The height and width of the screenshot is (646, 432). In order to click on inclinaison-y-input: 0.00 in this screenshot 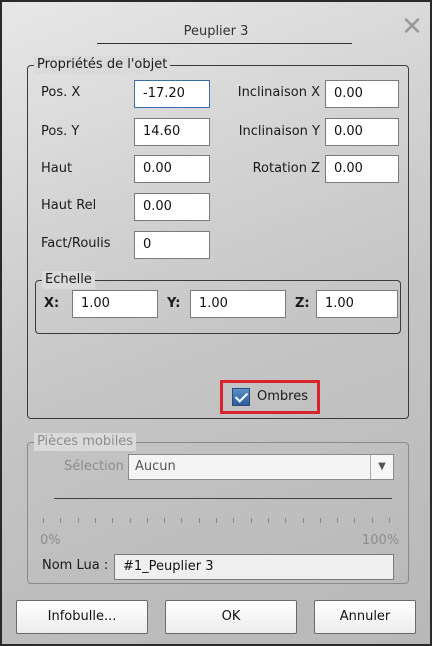, I will do `click(362, 132)`.